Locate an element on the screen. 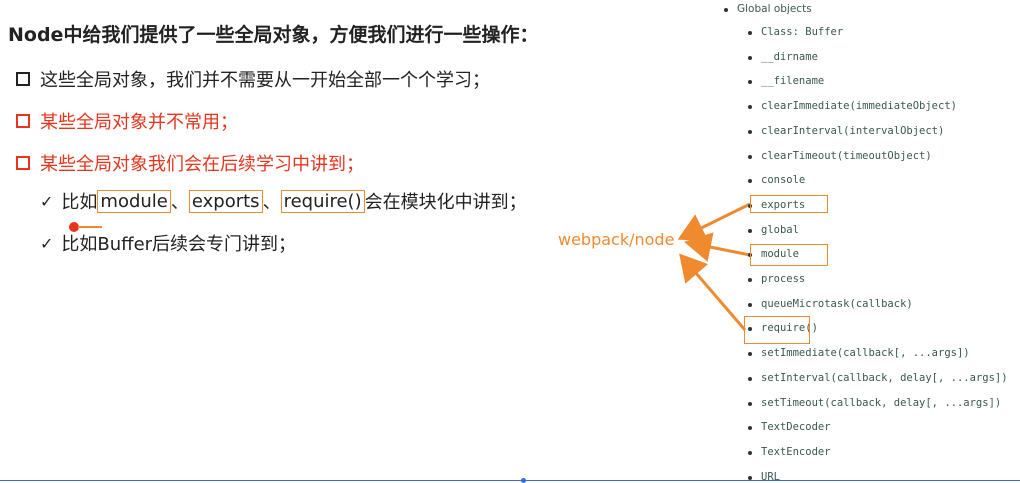 This screenshot has height=483, width=1020. doc-list-item: setTimeout(callback, delay[, ...args]) is located at coordinates (875, 402).